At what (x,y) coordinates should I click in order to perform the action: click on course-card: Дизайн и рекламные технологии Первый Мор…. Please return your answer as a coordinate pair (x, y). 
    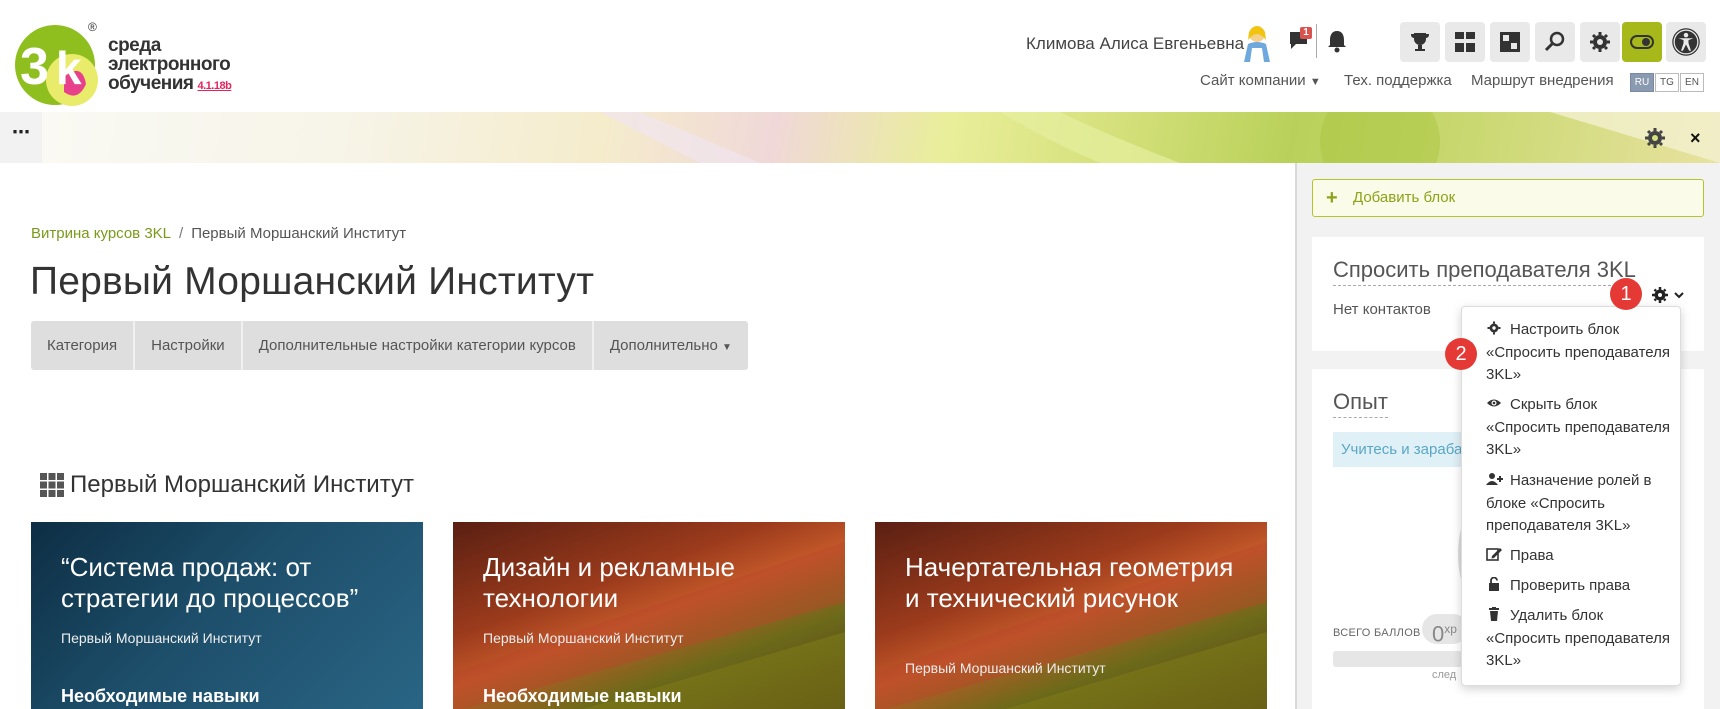
    Looking at the image, I should click on (649, 615).